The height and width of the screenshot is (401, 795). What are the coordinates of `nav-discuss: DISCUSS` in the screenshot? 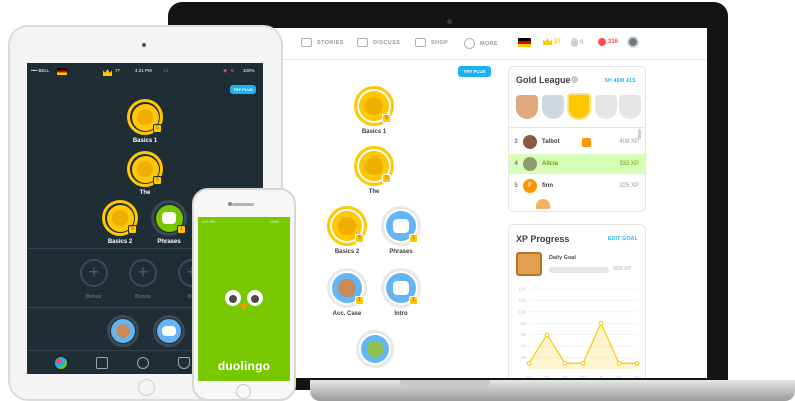 It's located at (378, 42).